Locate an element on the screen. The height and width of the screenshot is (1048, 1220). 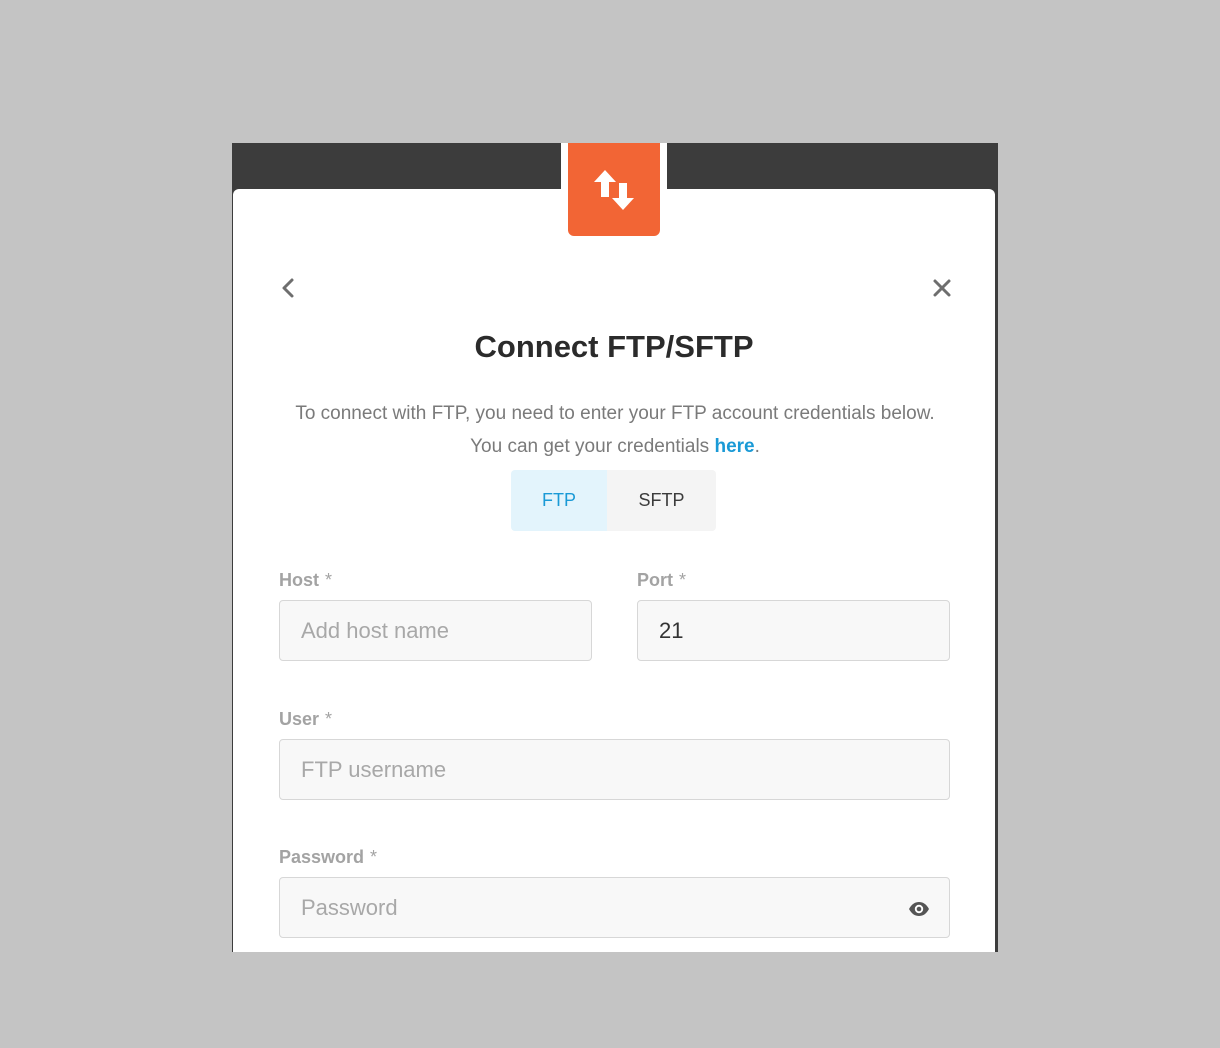
port-label: Port * is located at coordinates (661, 580).